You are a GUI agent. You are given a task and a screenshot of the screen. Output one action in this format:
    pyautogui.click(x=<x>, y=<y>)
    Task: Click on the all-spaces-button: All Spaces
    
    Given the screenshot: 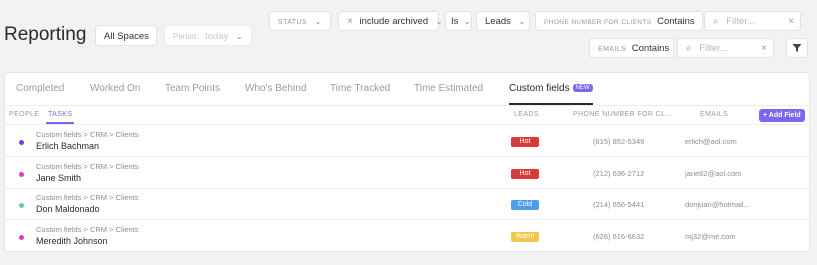 What is the action you would take?
    pyautogui.click(x=126, y=35)
    